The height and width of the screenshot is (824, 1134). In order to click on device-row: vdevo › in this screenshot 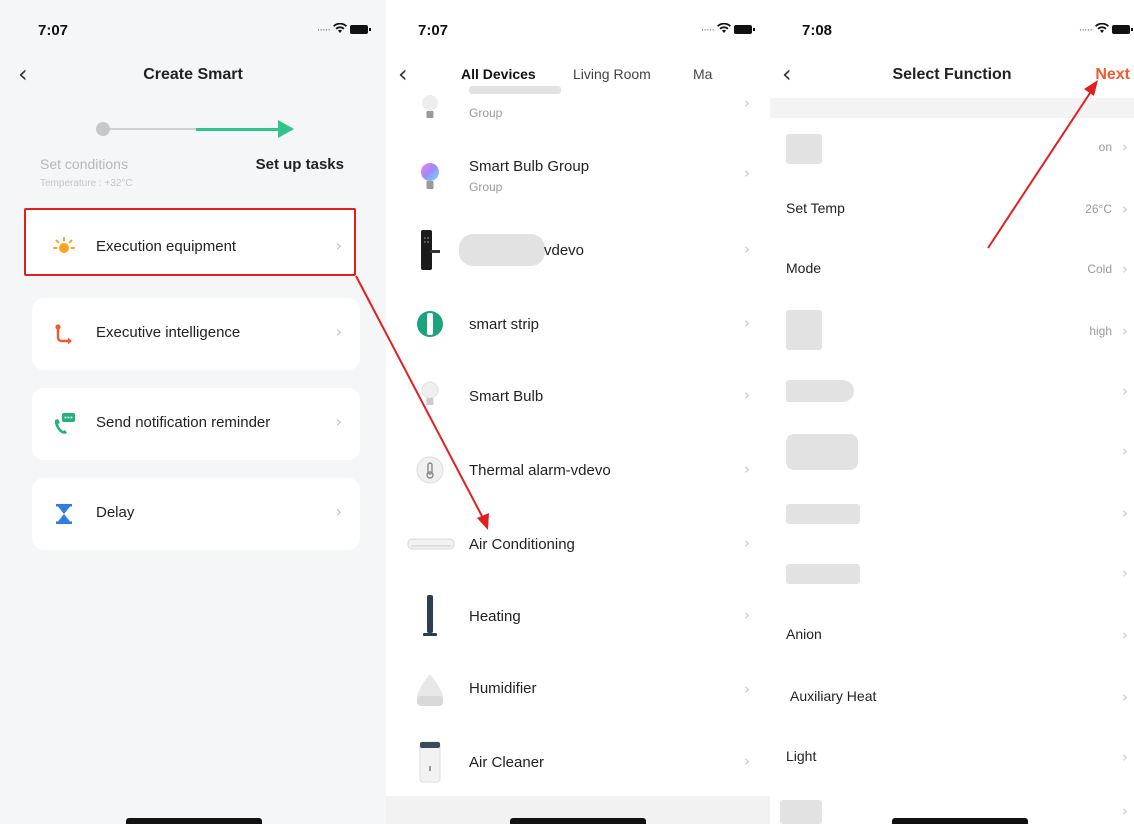, I will do `click(578, 250)`.